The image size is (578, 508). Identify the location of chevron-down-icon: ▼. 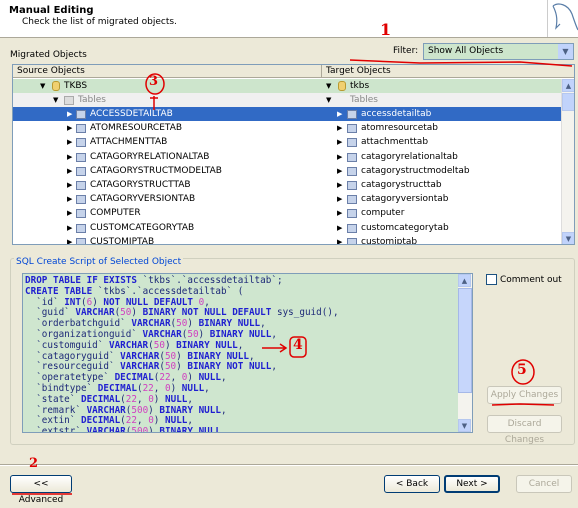
(565, 51).